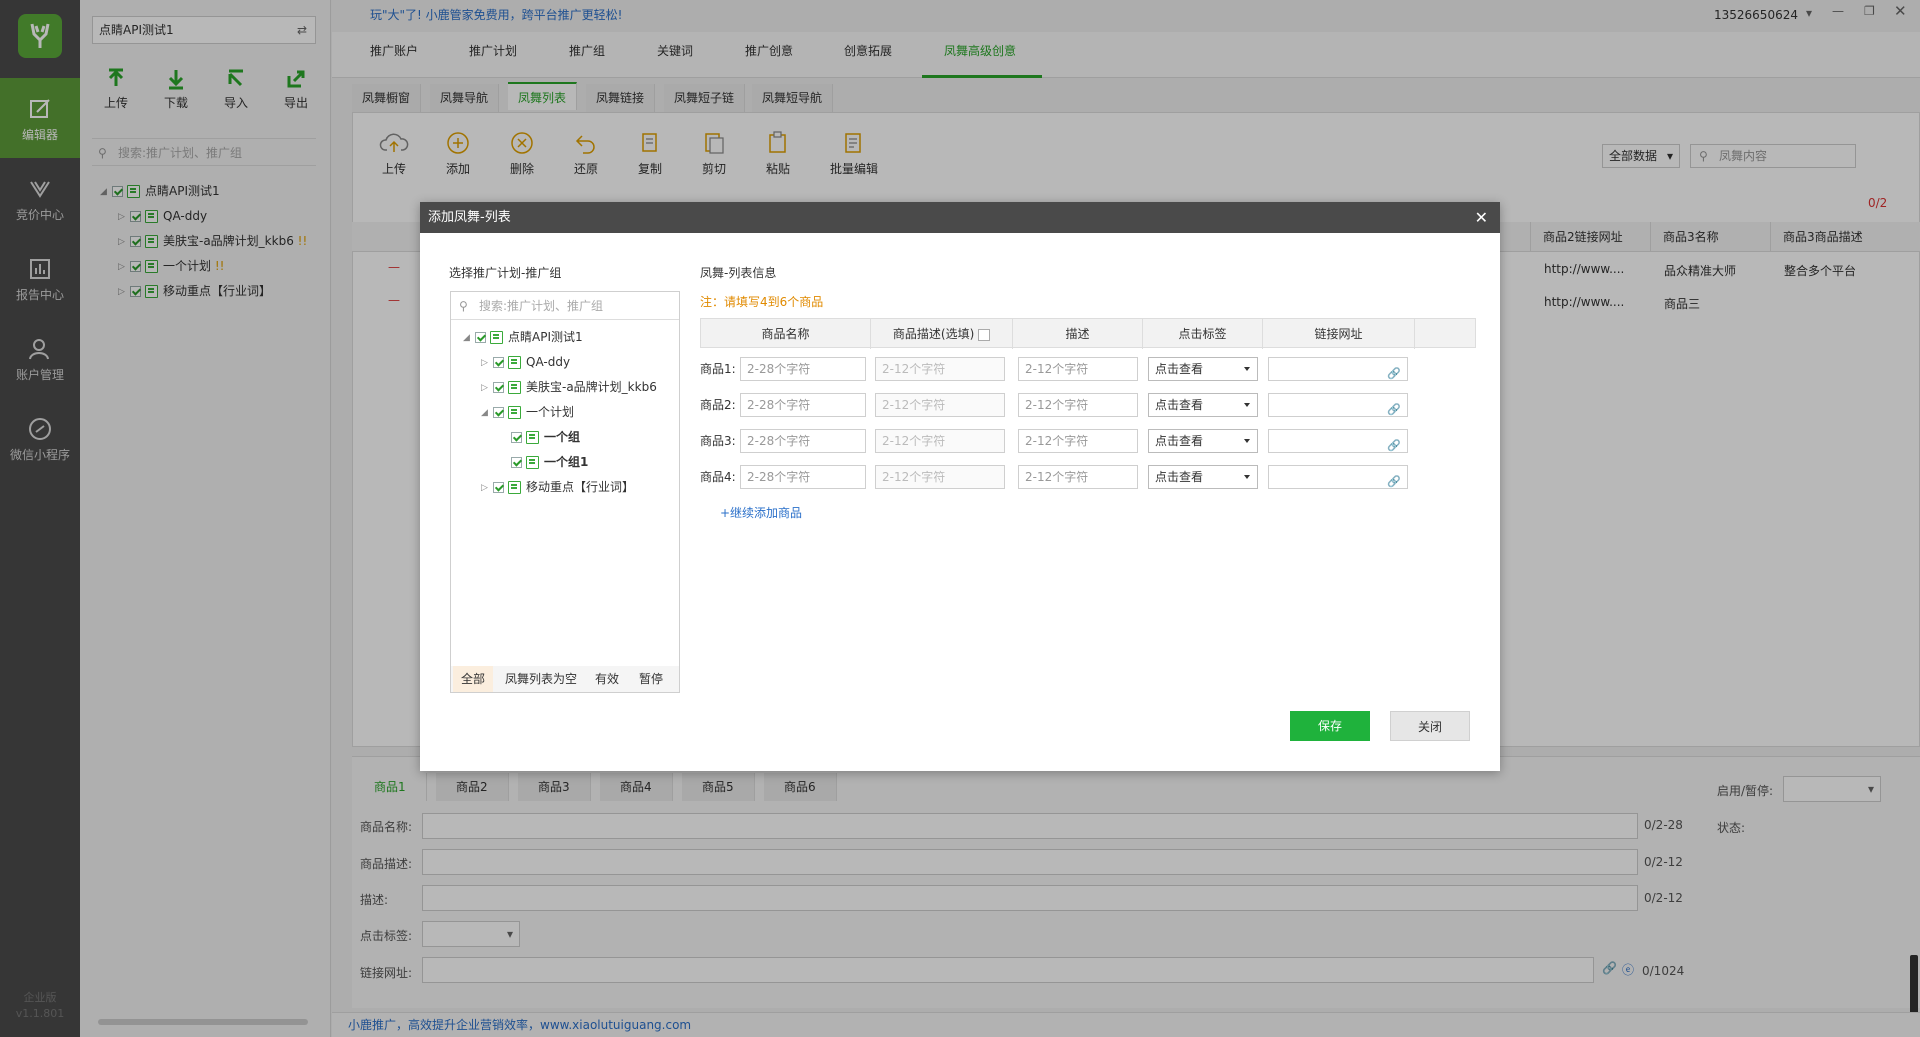  What do you see at coordinates (960, 217) in the screenshot?
I see `dialog-title-bar: 添加凤舞-列表 ✕` at bounding box center [960, 217].